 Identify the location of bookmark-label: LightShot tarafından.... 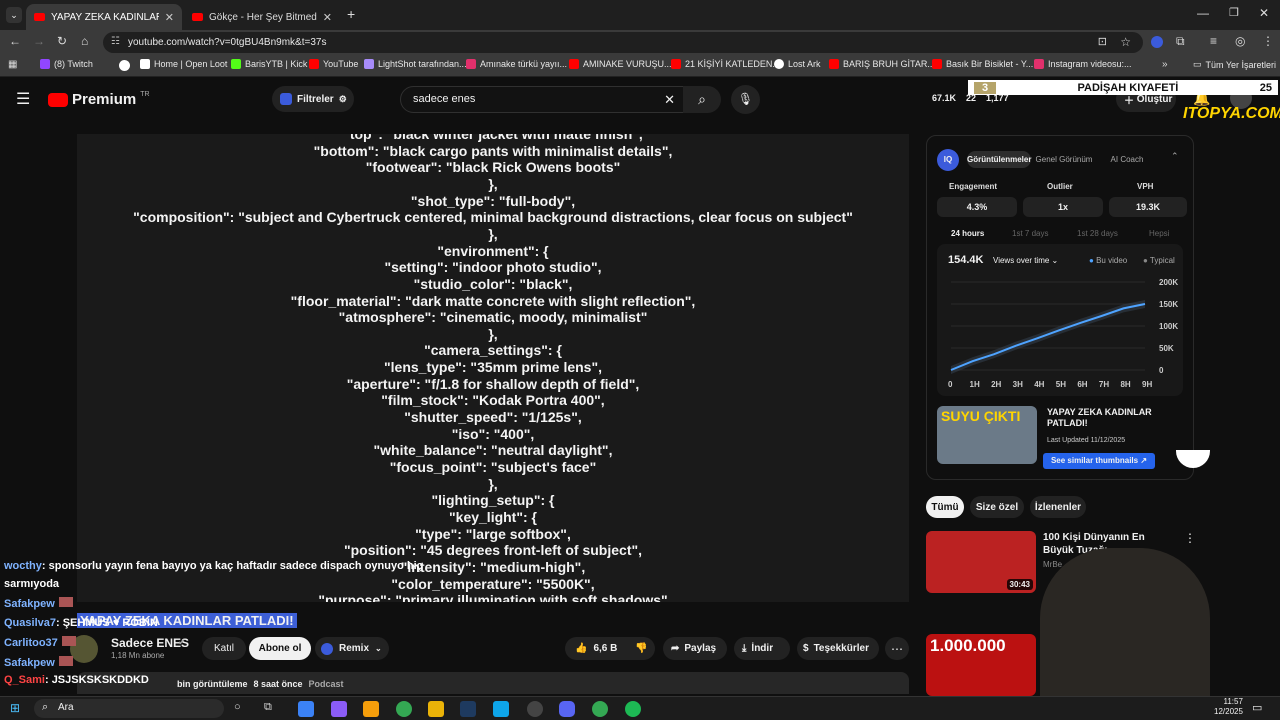
(422, 64).